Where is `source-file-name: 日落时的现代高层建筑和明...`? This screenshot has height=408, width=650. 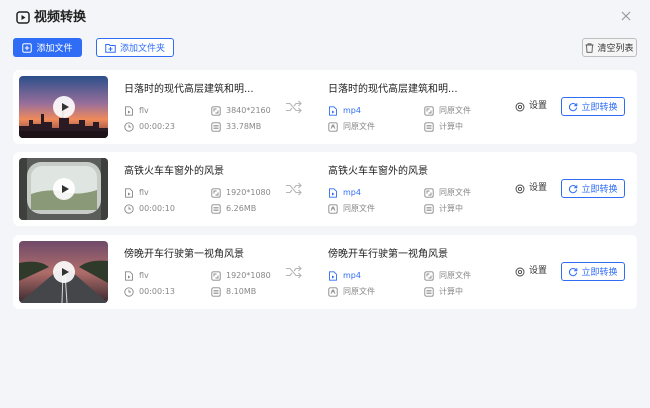
source-file-name: 日落时的现代高层建筑和明... is located at coordinates (189, 89).